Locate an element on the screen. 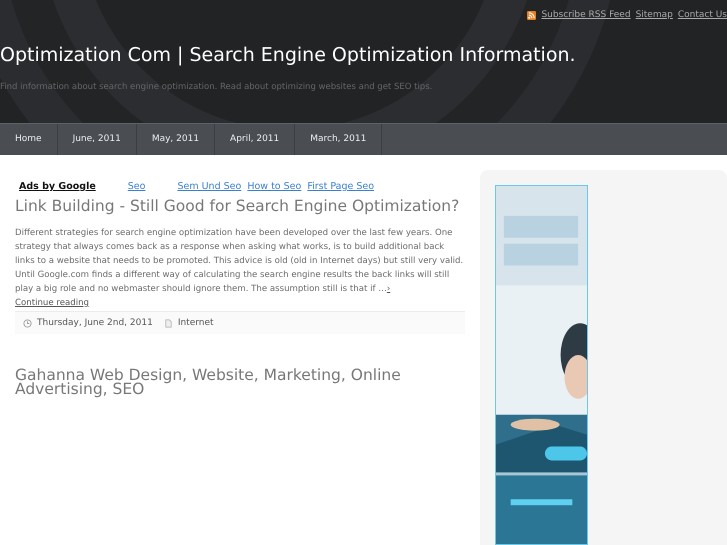 The width and height of the screenshot is (727, 545). ad-link: Seo is located at coordinates (137, 187).